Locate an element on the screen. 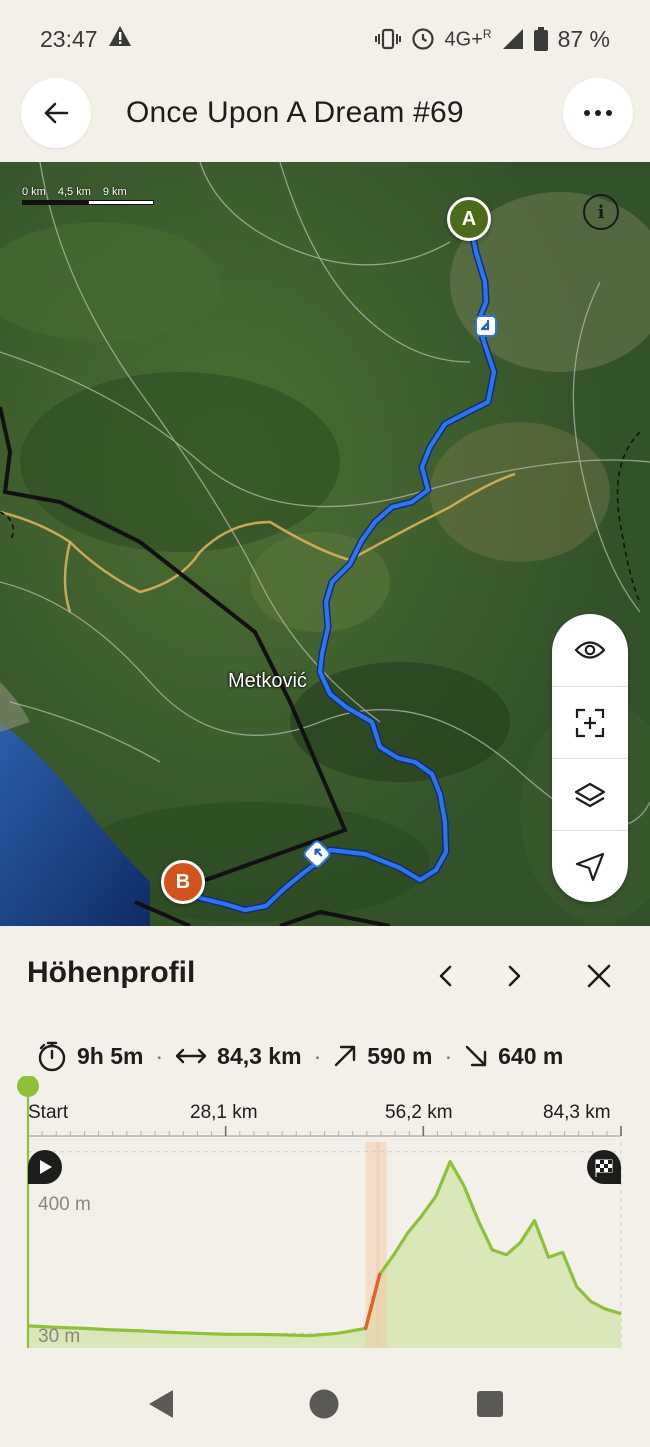  arrow-left-icon is located at coordinates (56, 113).